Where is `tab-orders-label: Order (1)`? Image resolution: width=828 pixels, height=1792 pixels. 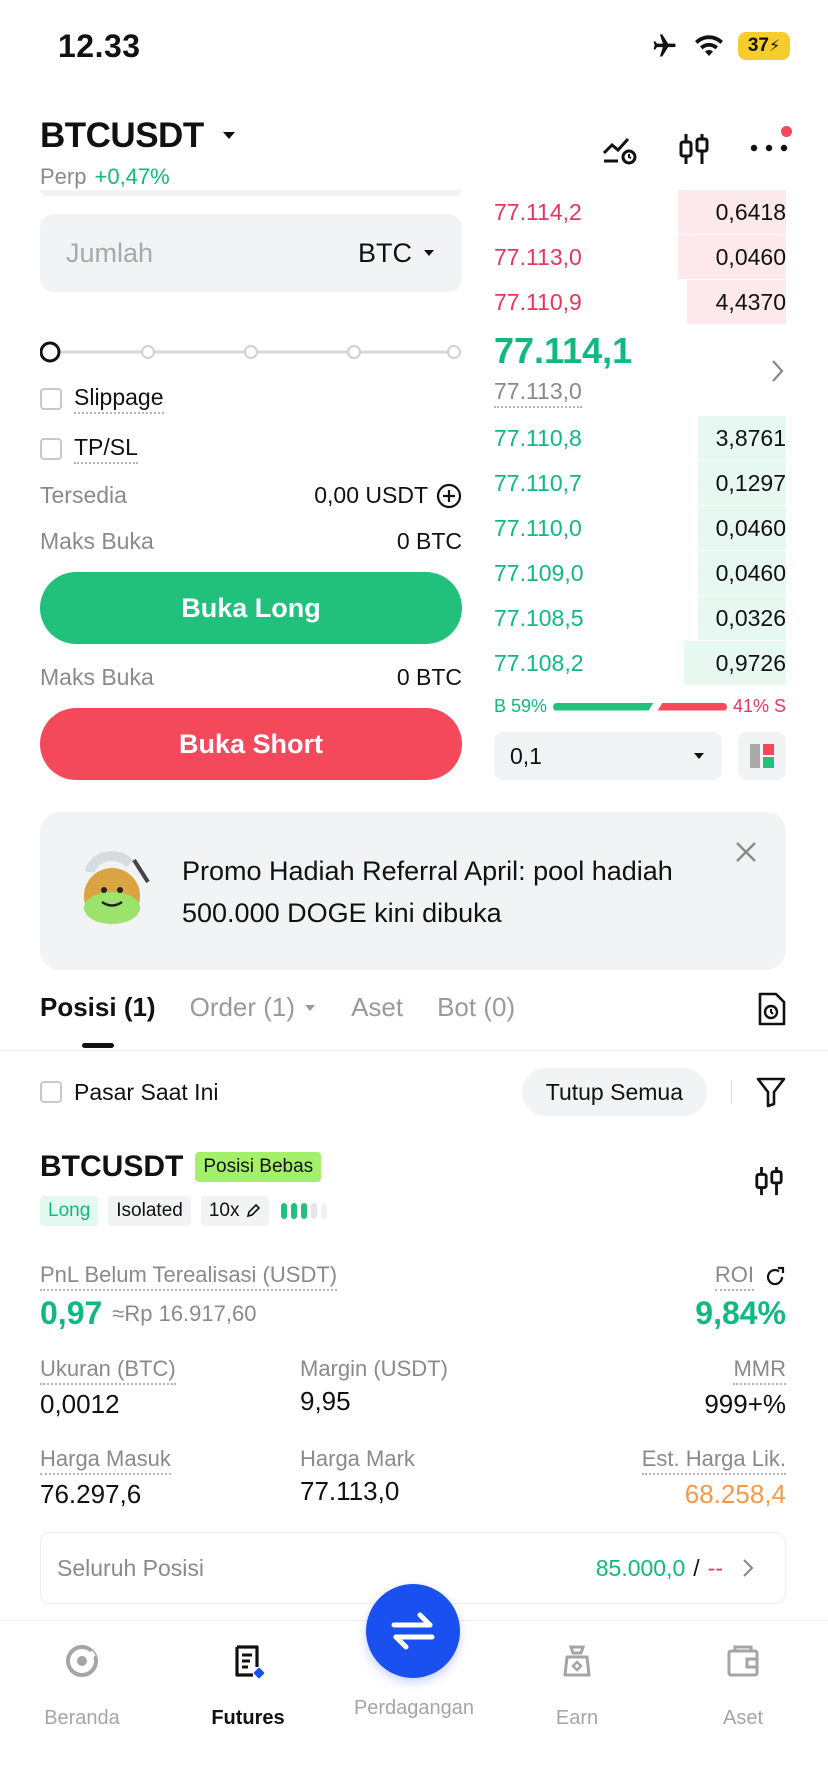 tab-orders-label: Order (1) is located at coordinates (242, 1007).